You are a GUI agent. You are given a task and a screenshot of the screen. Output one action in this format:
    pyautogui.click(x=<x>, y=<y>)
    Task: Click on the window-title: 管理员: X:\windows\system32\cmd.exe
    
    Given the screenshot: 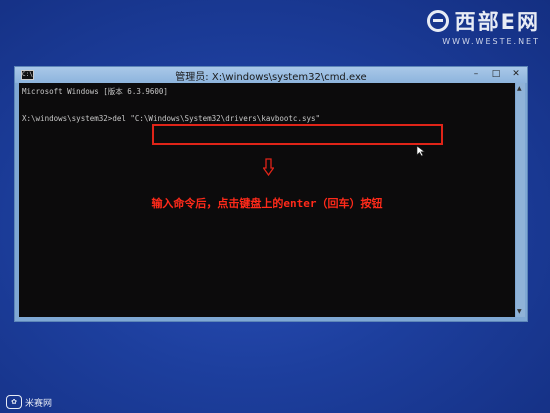 What is the action you would take?
    pyautogui.click(x=271, y=77)
    